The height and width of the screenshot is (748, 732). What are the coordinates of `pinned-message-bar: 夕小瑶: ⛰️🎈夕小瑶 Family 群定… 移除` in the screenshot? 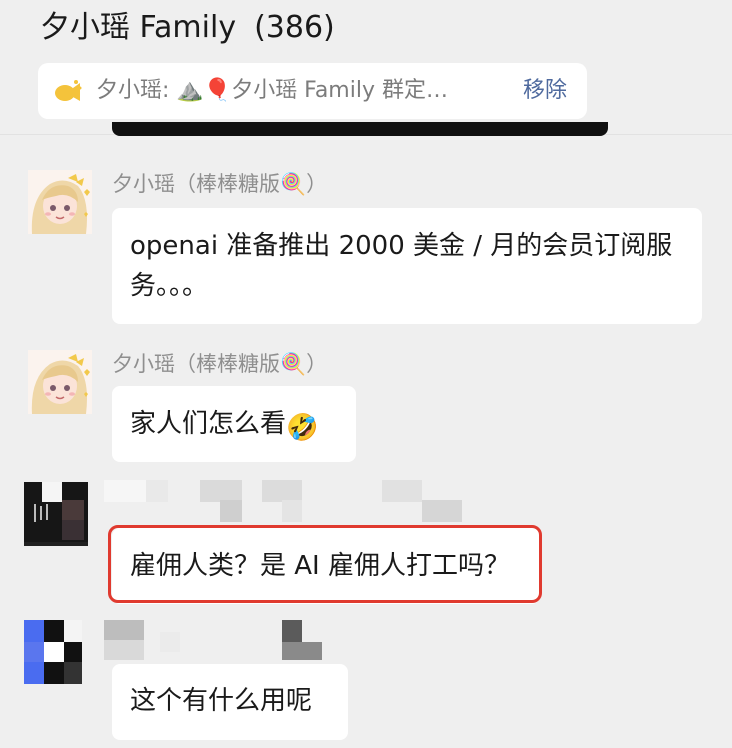 It's located at (312, 91).